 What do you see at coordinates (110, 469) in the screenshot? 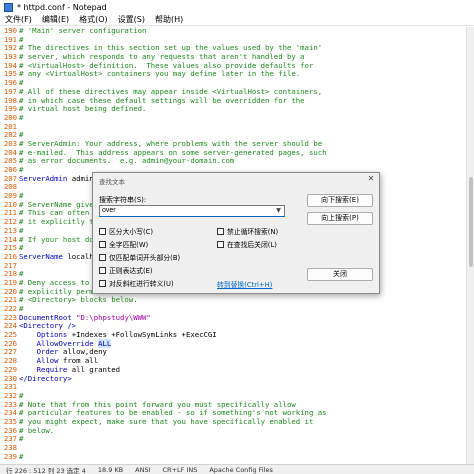
I see `status-file-size: 18.9 KB` at bounding box center [110, 469].